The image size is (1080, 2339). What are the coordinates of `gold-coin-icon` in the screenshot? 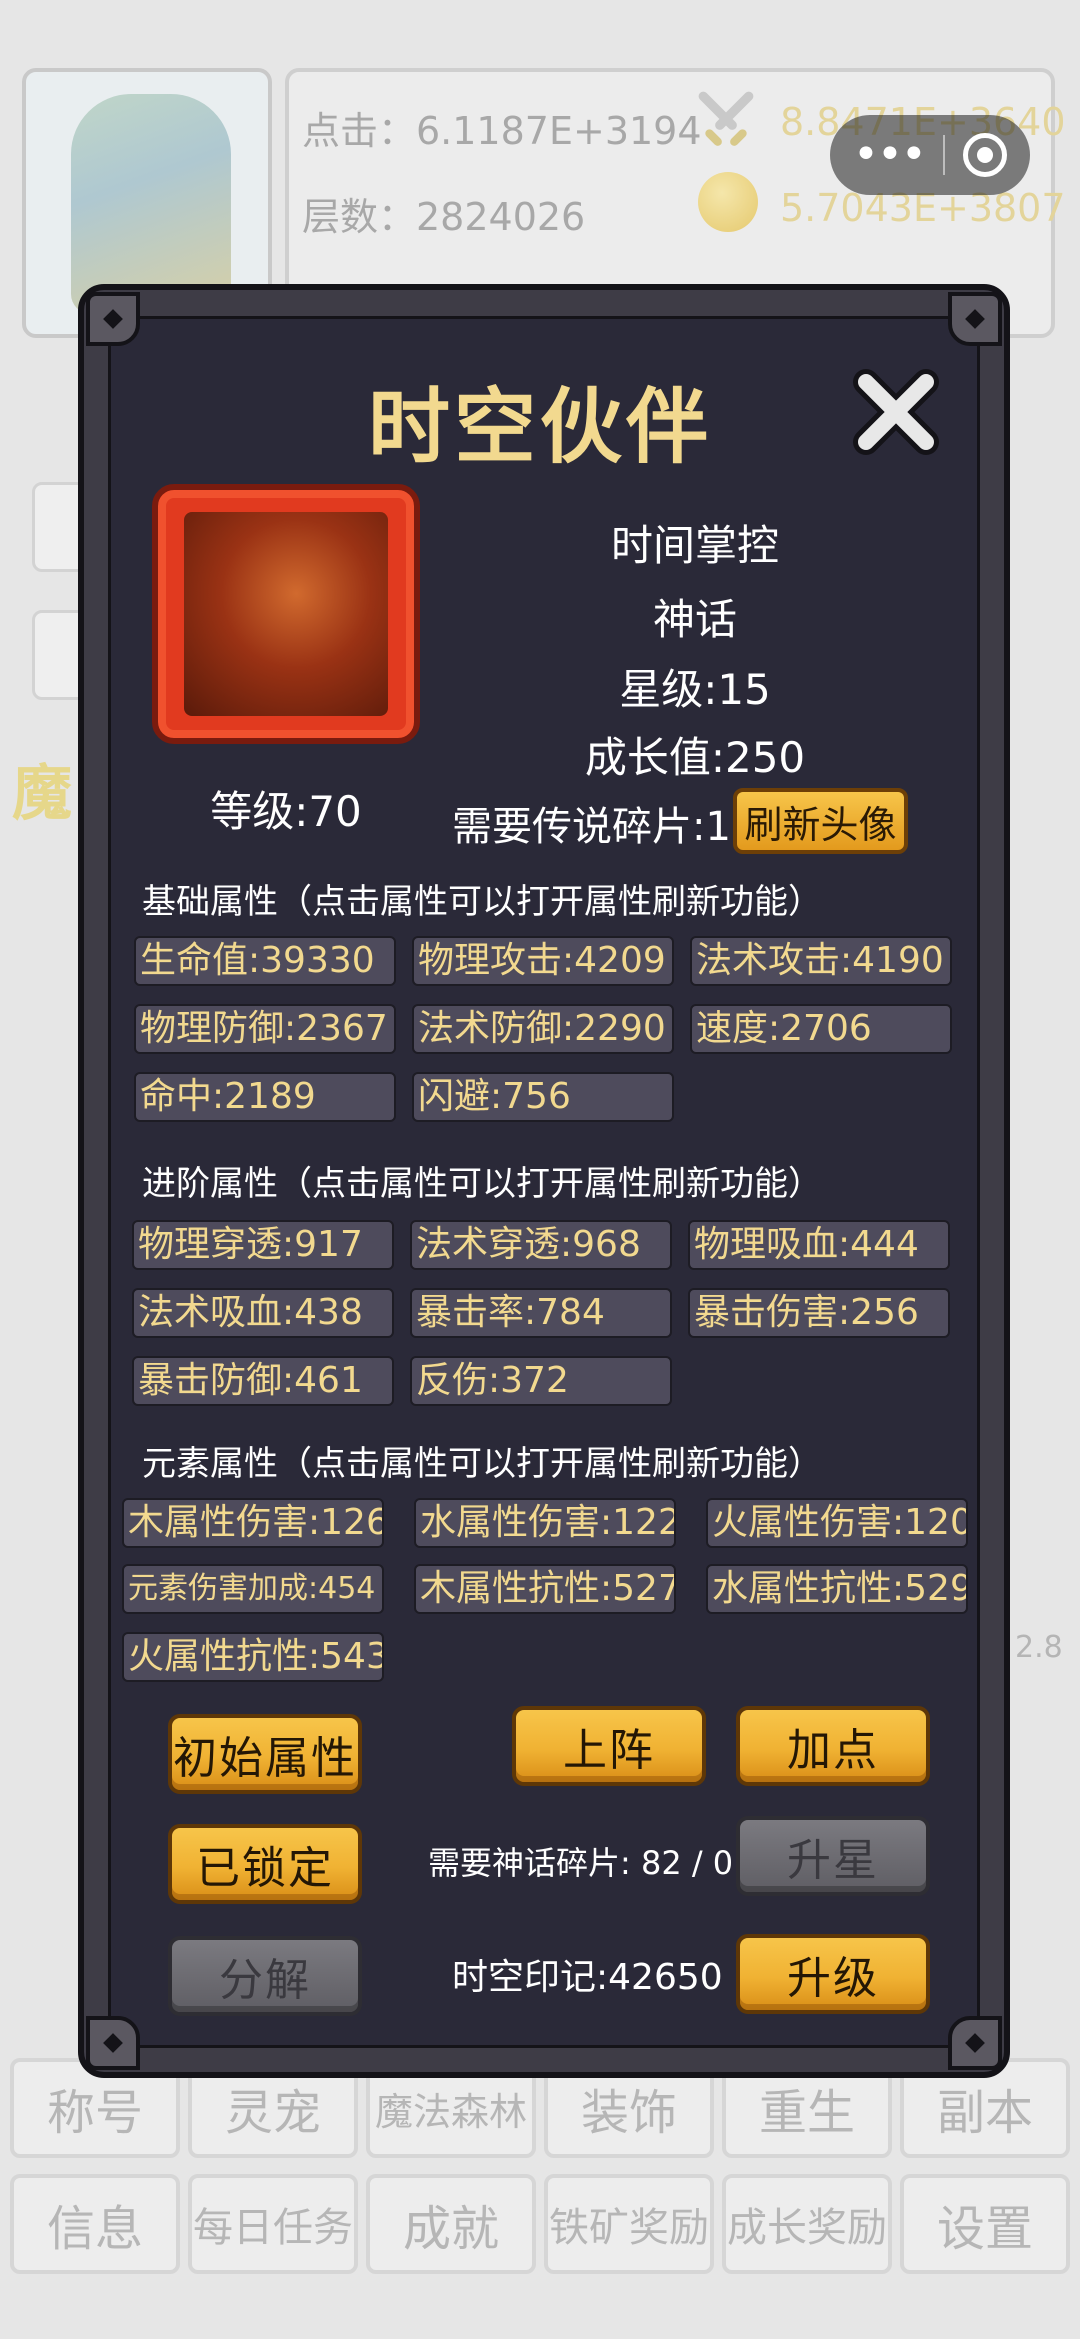 It's located at (728, 202).